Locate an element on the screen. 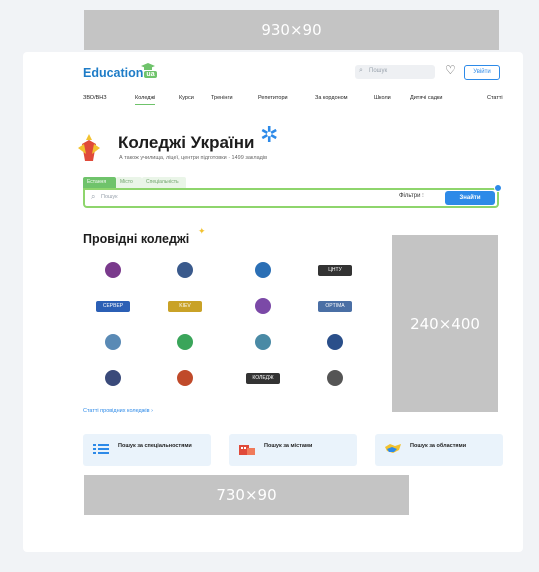 The width and height of the screenshot is (539, 572). college-logo: СЕРВЕР is located at coordinates (113, 306).